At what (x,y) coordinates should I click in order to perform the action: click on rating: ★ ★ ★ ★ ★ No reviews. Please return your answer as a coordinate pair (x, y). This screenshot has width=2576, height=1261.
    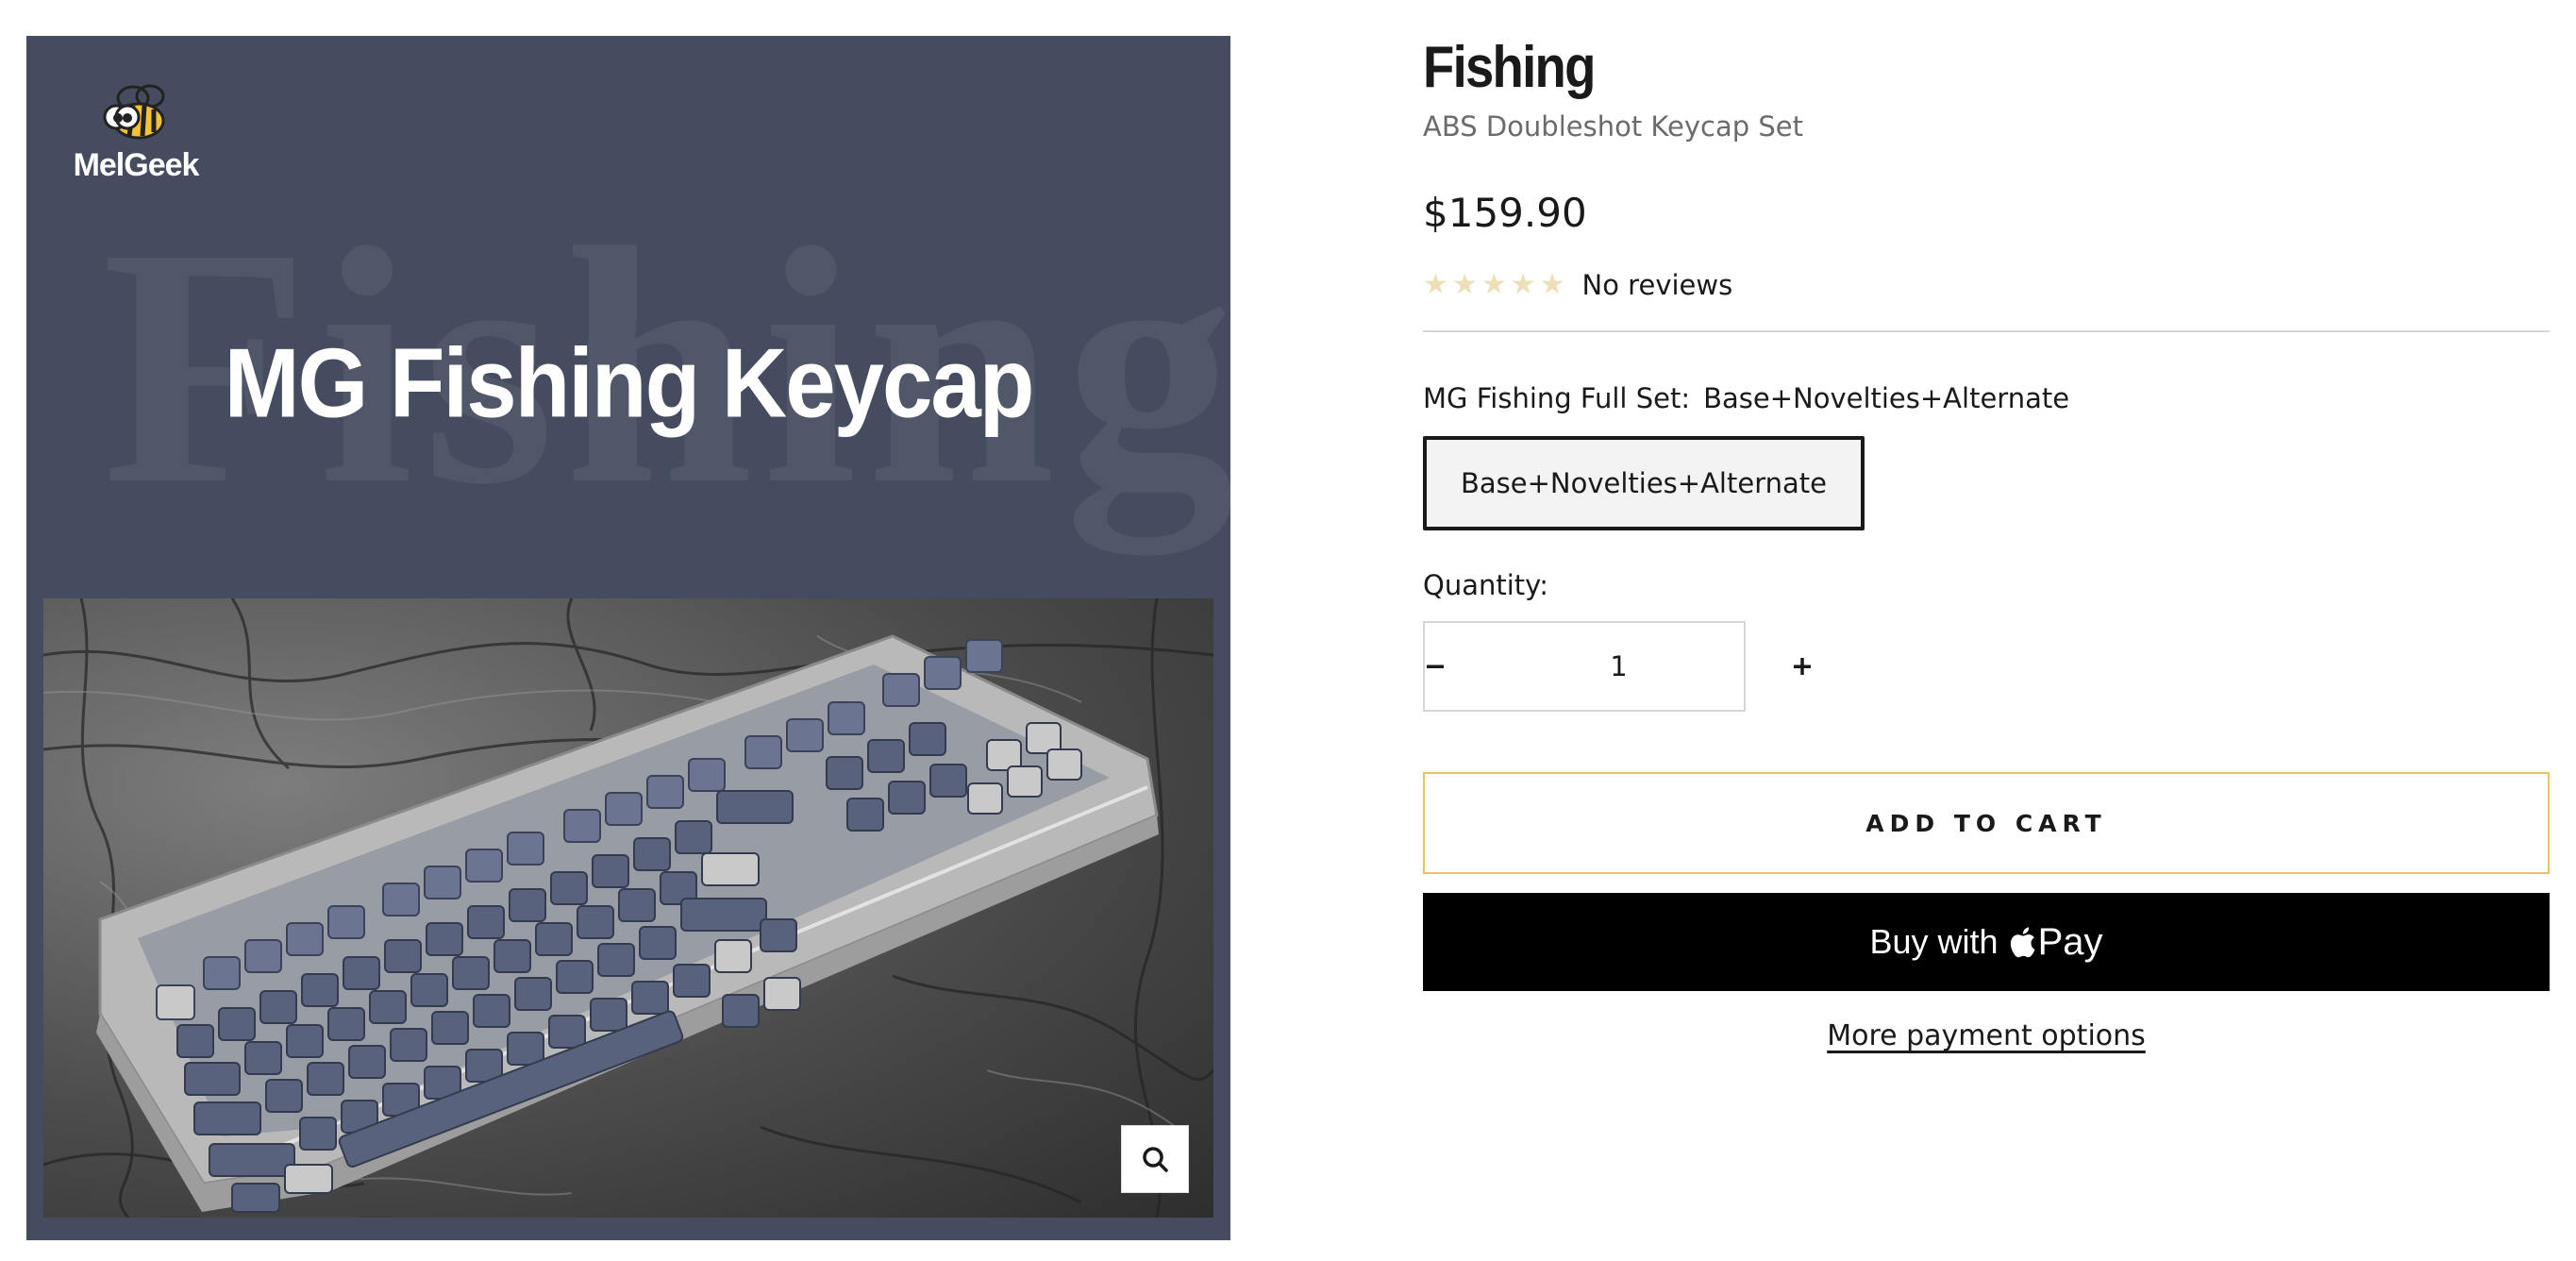
    Looking at the image, I should click on (1986, 285).